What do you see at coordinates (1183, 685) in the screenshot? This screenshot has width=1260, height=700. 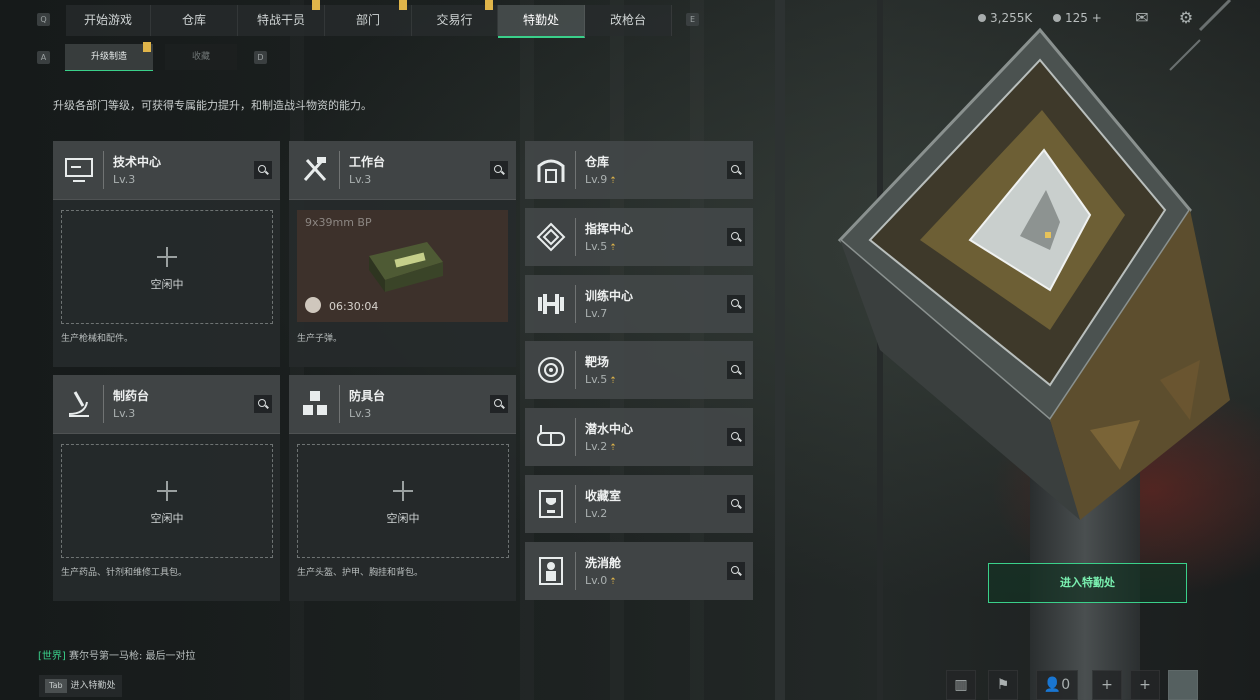 I see `avatar` at bounding box center [1183, 685].